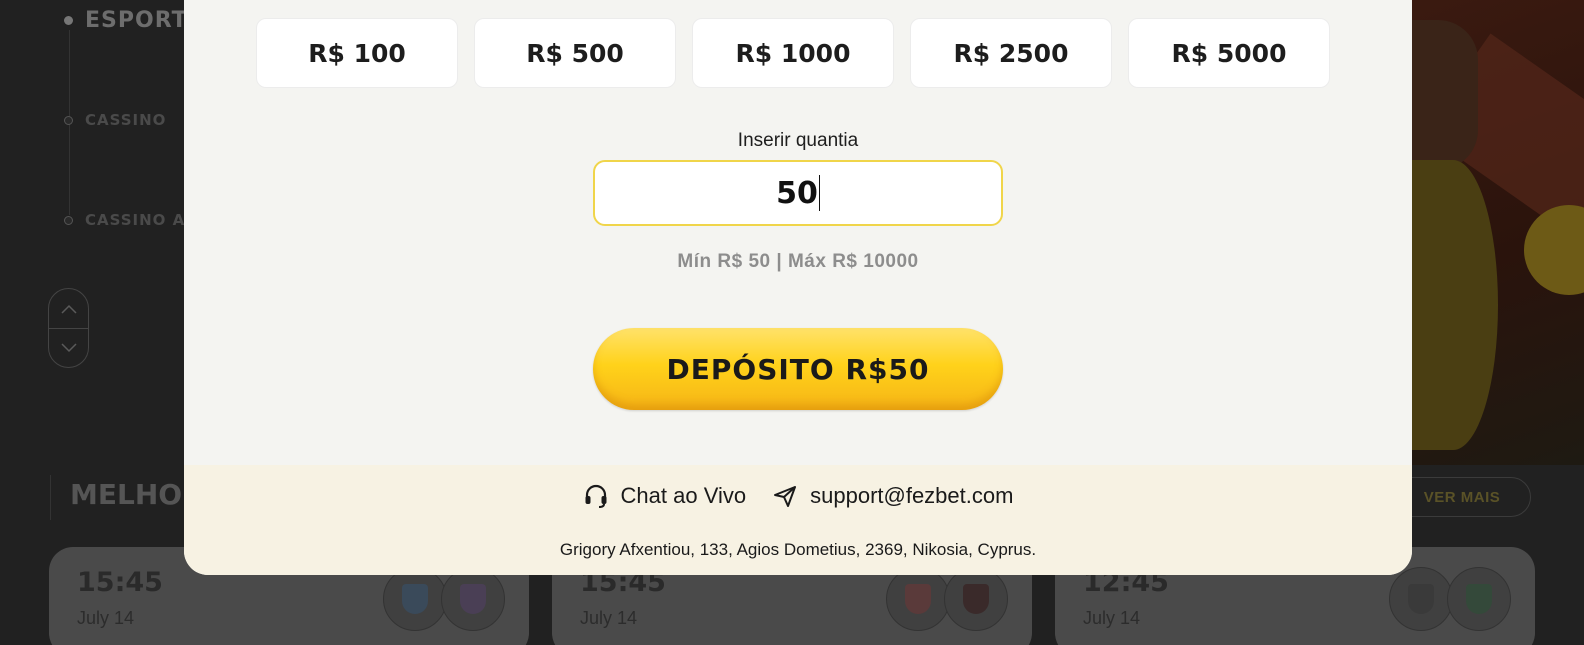 The height and width of the screenshot is (645, 1584). What do you see at coordinates (785, 496) in the screenshot?
I see `send-icon` at bounding box center [785, 496].